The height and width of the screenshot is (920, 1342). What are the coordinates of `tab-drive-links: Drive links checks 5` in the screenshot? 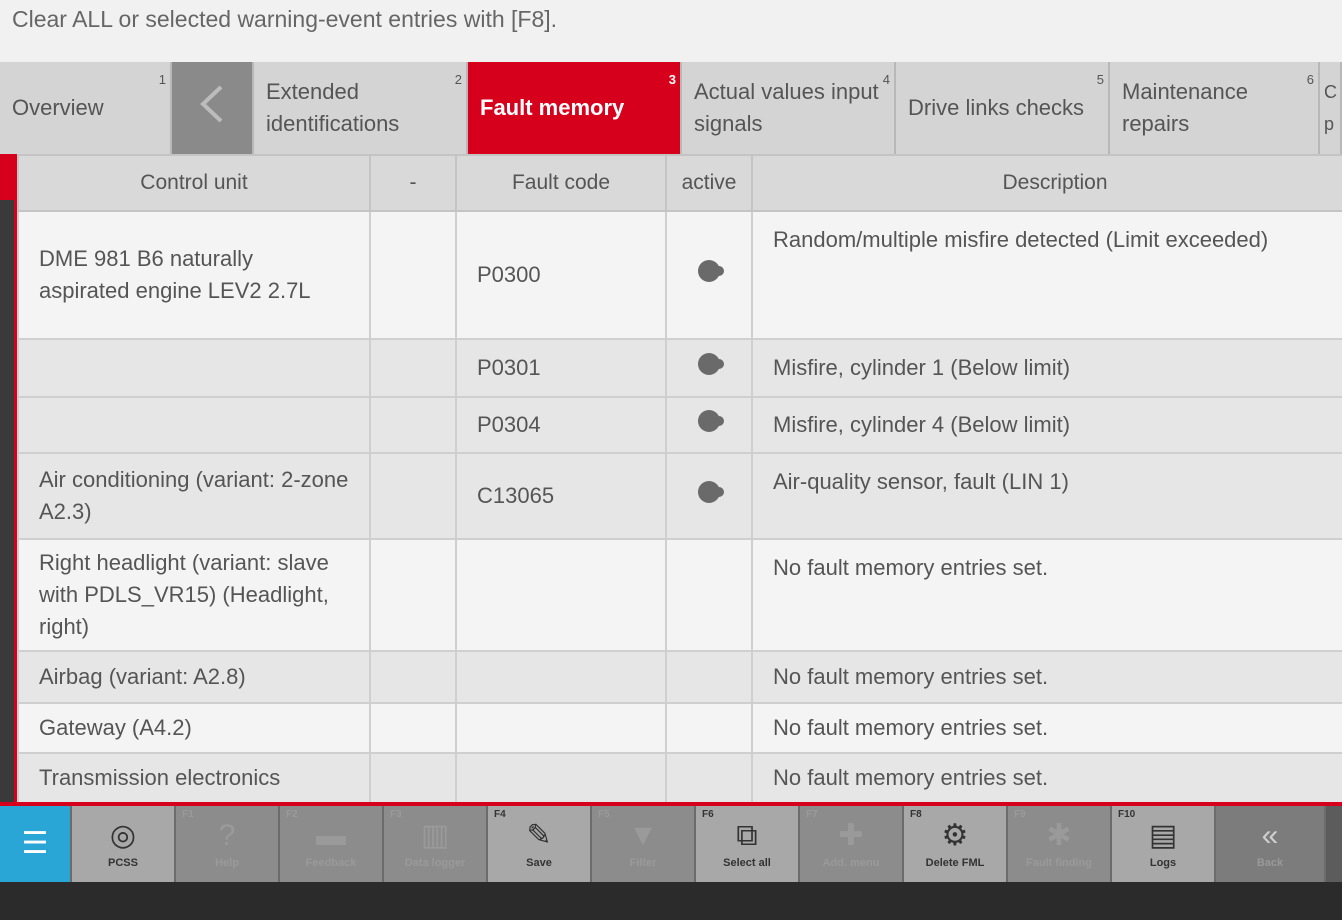 It's located at (1003, 108).